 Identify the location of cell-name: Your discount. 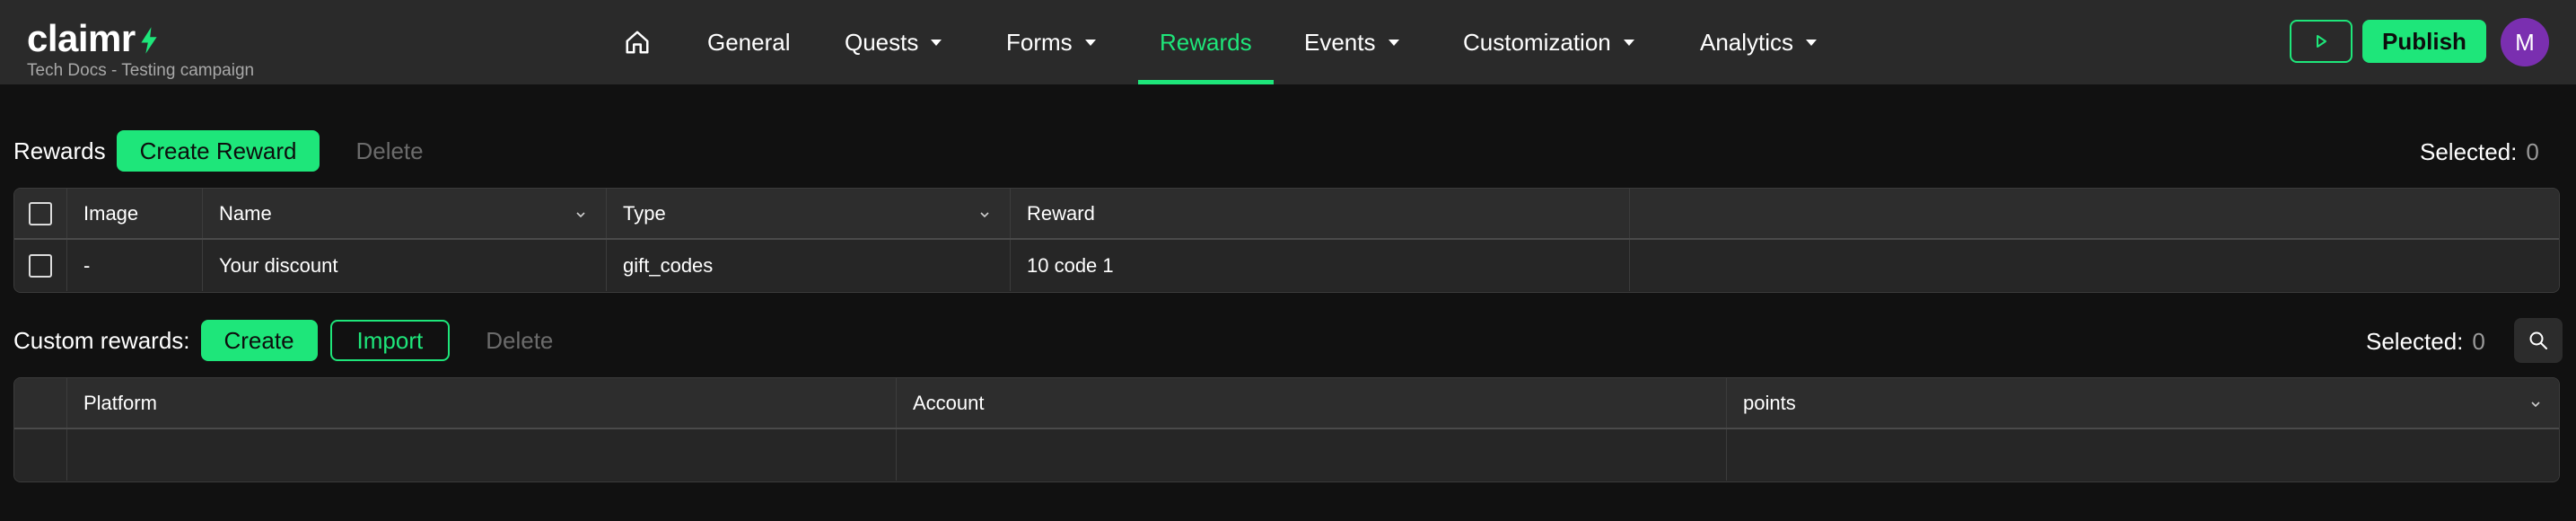
(405, 265).